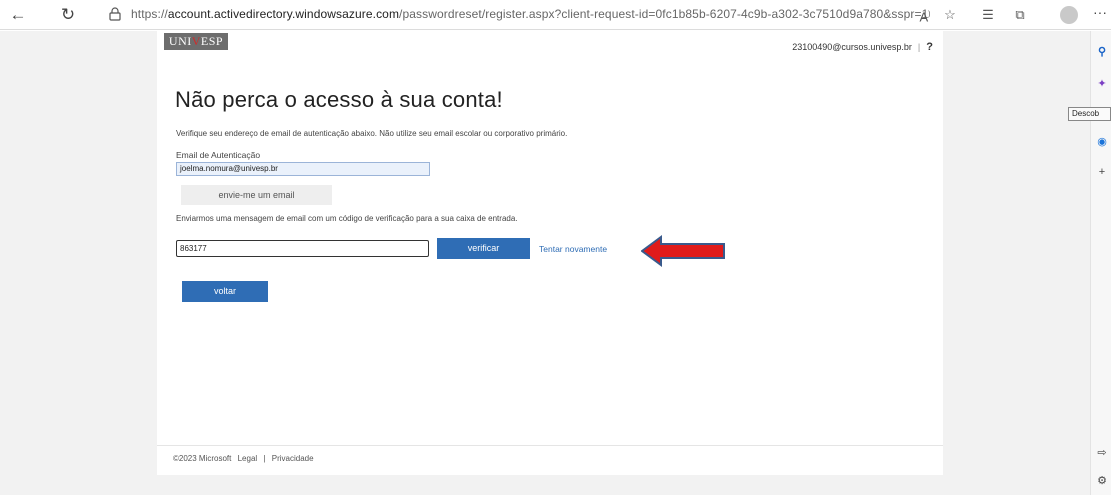  Describe the element at coordinates (115, 14) in the screenshot. I see `page-info-icon` at that location.